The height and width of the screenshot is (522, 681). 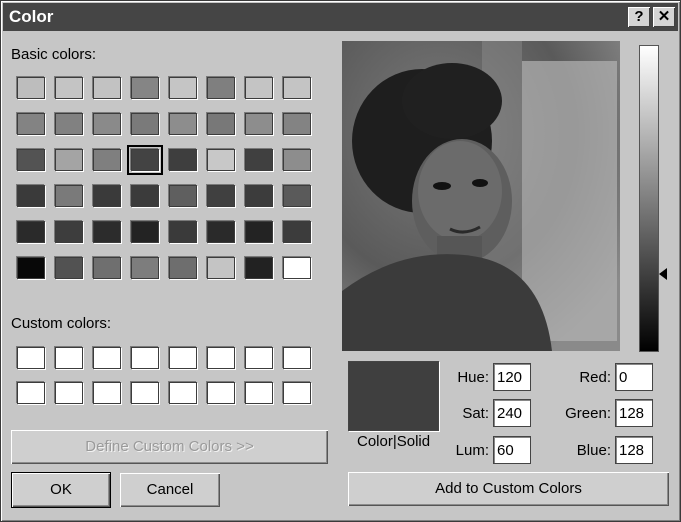 I want to click on luminance-bar, so click(x=649, y=198).